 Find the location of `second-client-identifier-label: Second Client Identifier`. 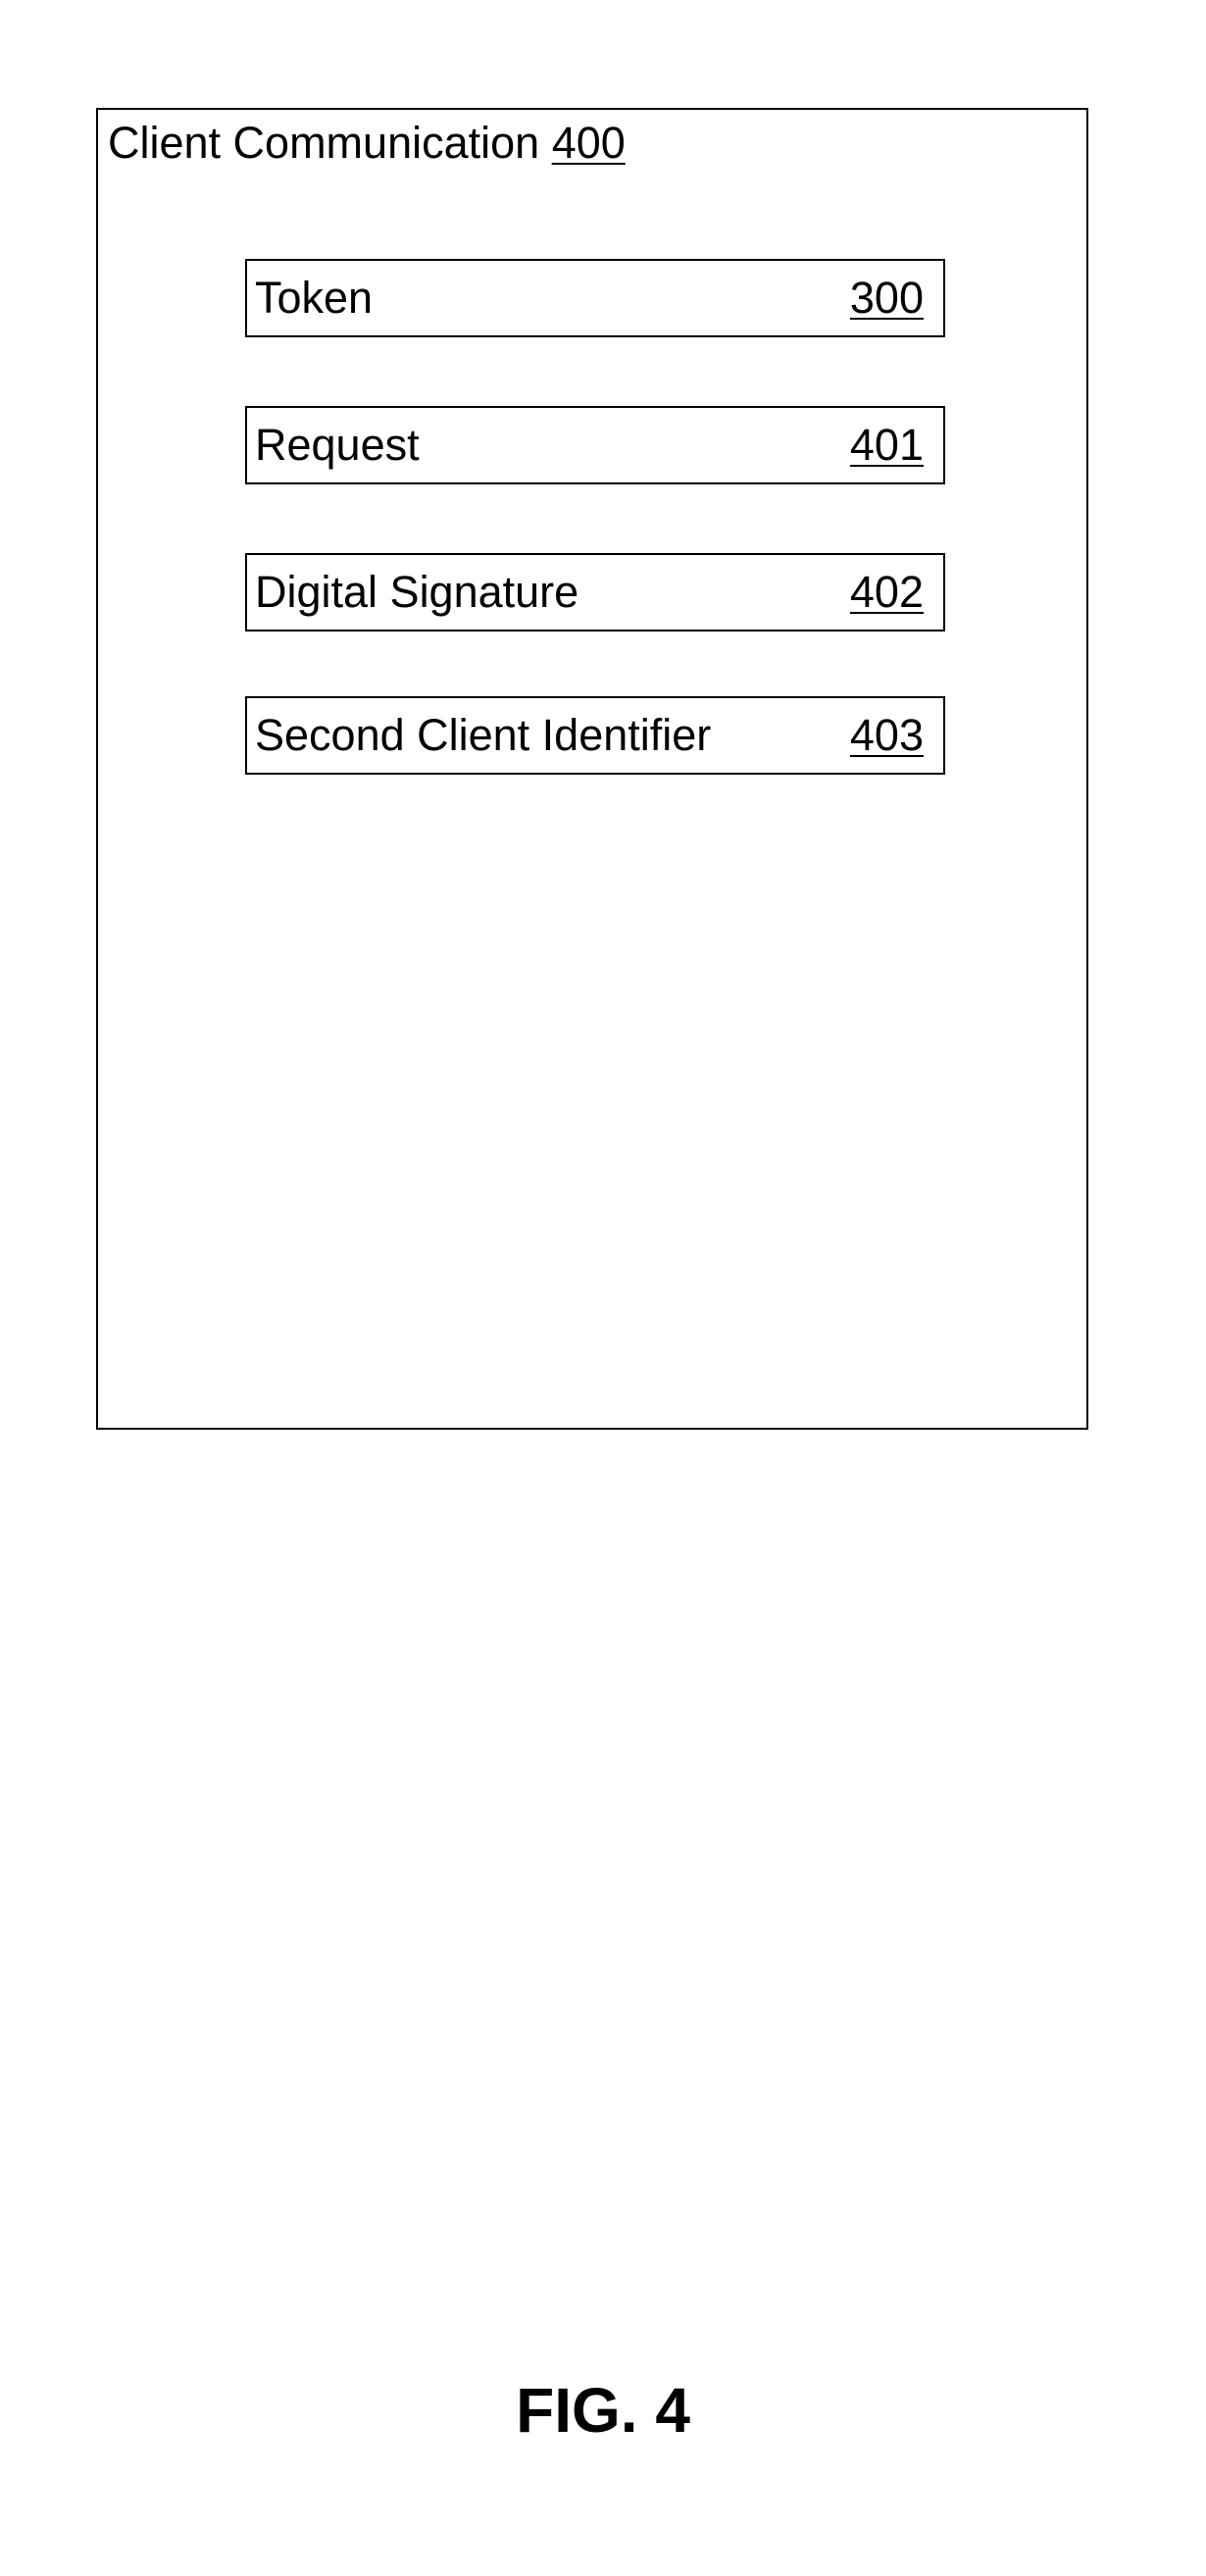

second-client-identifier-label: Second Client Identifier is located at coordinates (483, 735).